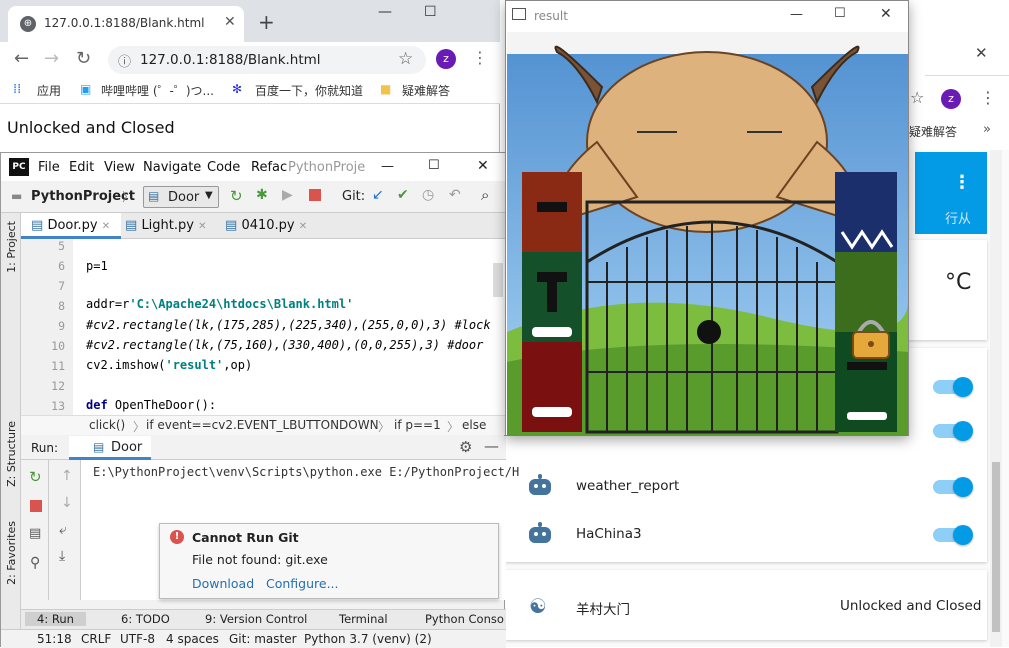 This screenshot has height=648, width=1009. I want to click on bookmark-apps: 应用, so click(49, 90).